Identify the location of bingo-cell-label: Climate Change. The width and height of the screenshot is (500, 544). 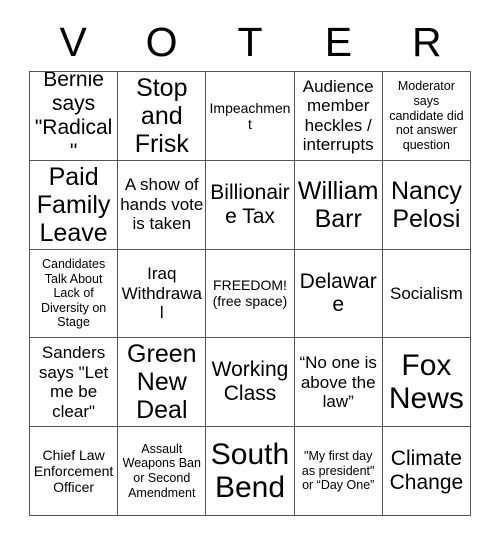
(426, 471).